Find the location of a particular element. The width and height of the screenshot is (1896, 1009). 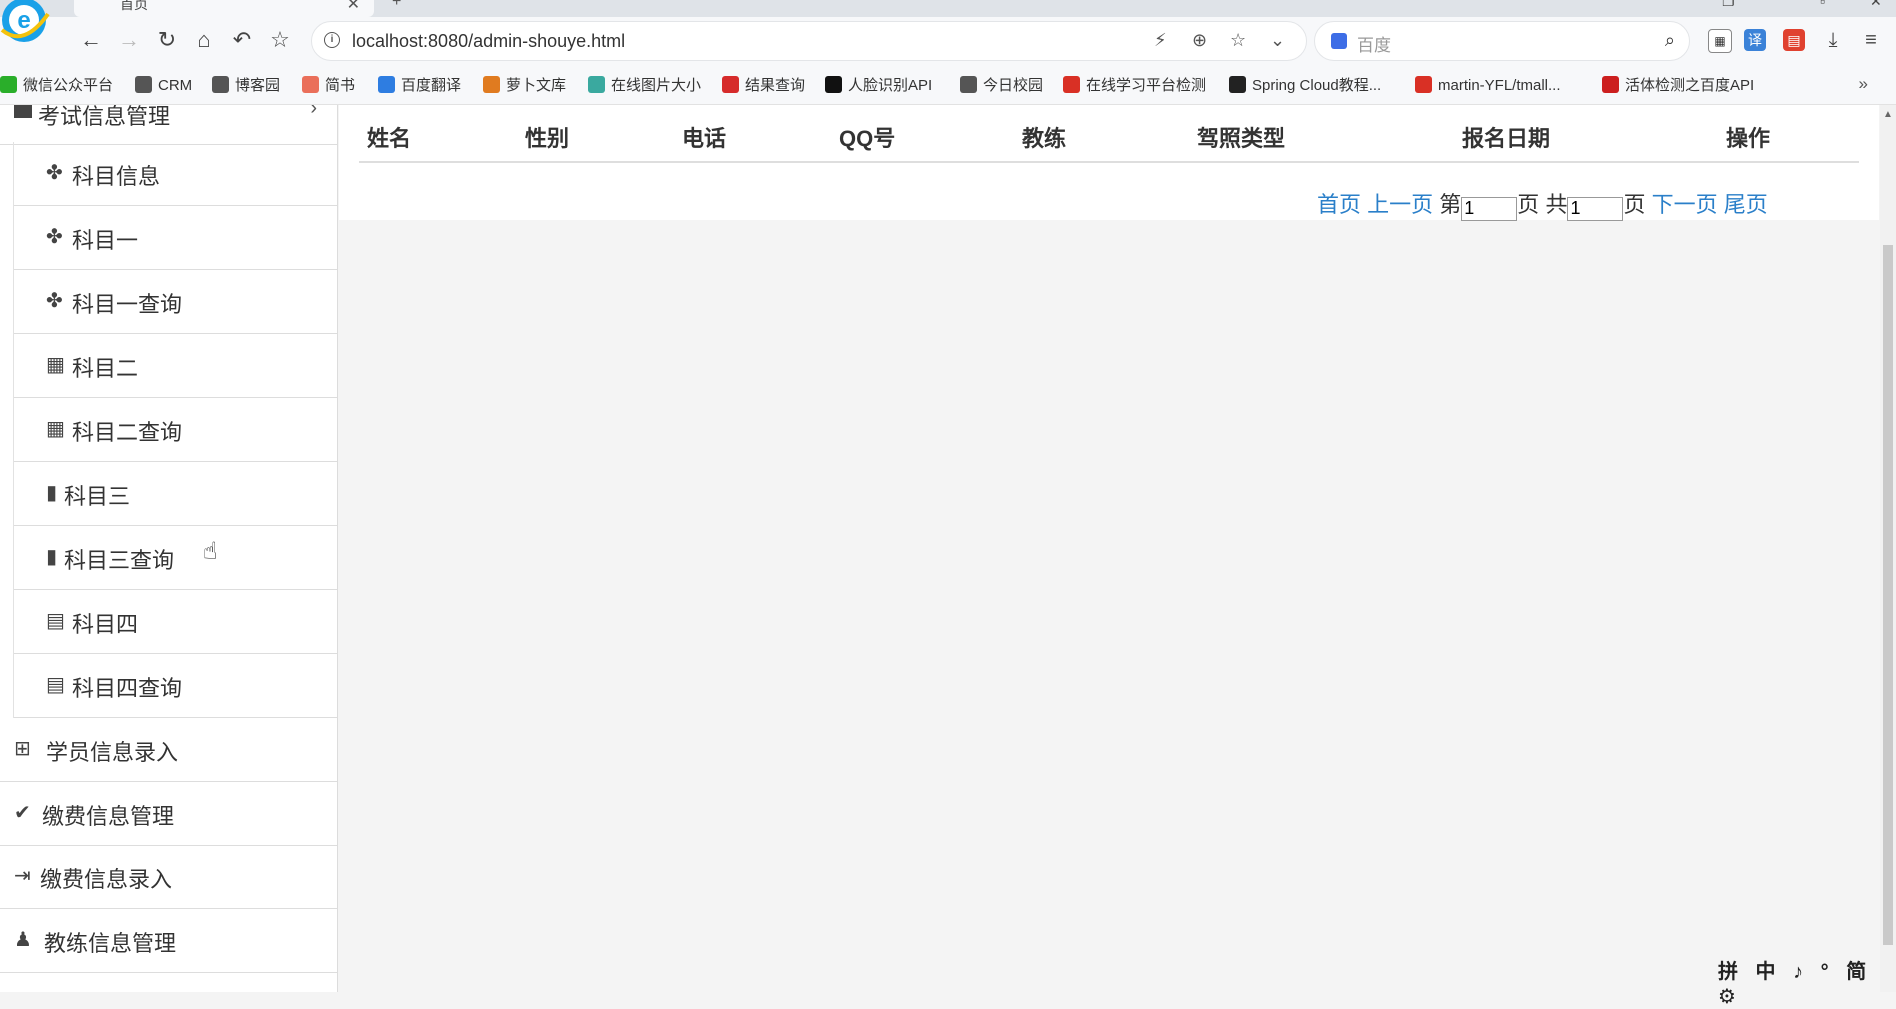

tab-active: 首页 ✕ is located at coordinates (224, 8).